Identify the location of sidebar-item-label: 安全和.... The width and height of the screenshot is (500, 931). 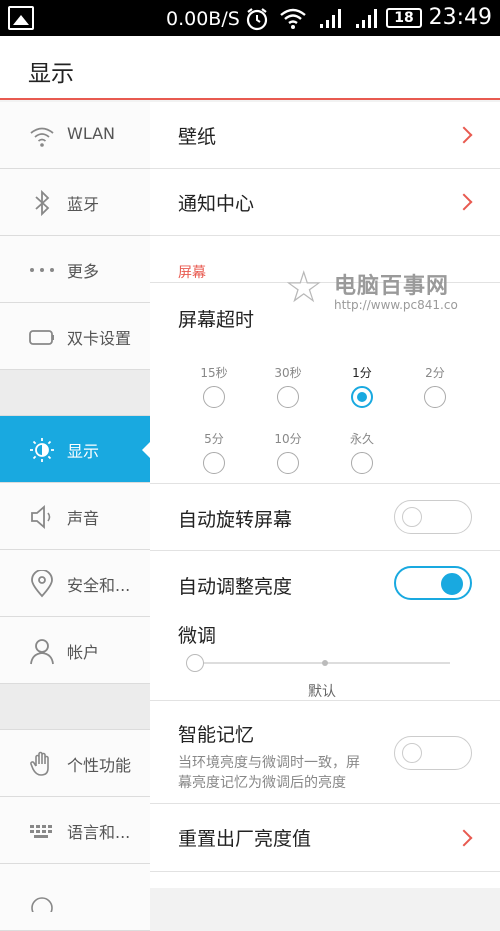
(99, 585).